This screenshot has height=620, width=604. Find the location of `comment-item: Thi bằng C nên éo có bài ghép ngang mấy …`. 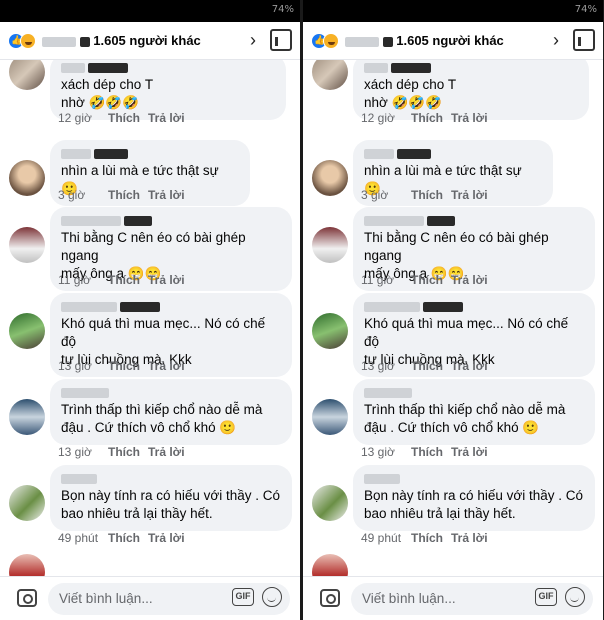

comment-item: Thi bằng C nên éo có bài ghép ngang mấy … is located at coordinates (150, 251).